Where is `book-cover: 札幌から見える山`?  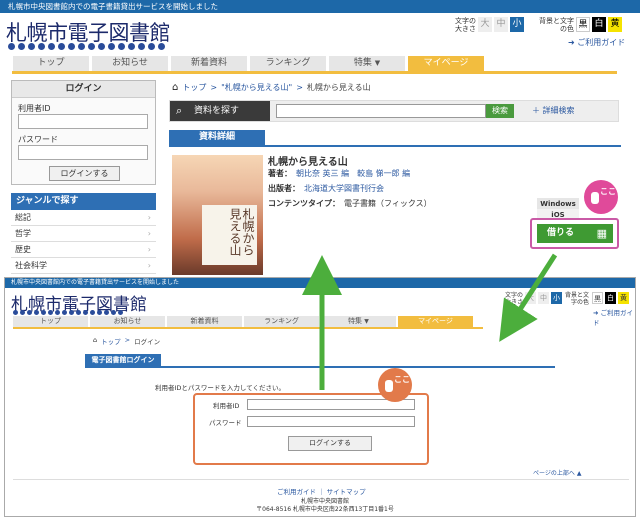 book-cover: 札幌から見える山 is located at coordinates (217, 215).